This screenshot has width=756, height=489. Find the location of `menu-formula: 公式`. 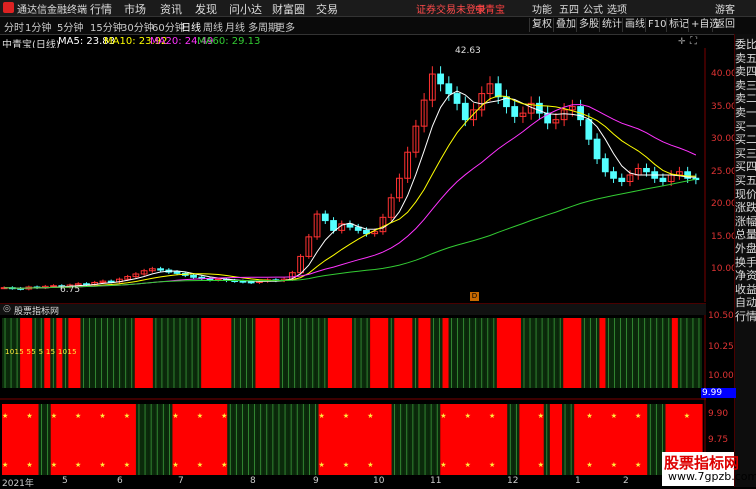

menu-formula: 公式 is located at coordinates (593, 8).